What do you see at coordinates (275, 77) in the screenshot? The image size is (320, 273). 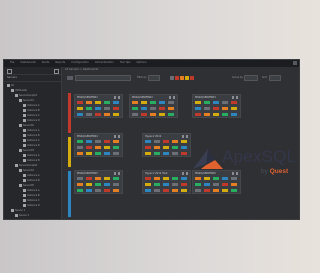 I see `sort-dropdown` at bounding box center [275, 77].